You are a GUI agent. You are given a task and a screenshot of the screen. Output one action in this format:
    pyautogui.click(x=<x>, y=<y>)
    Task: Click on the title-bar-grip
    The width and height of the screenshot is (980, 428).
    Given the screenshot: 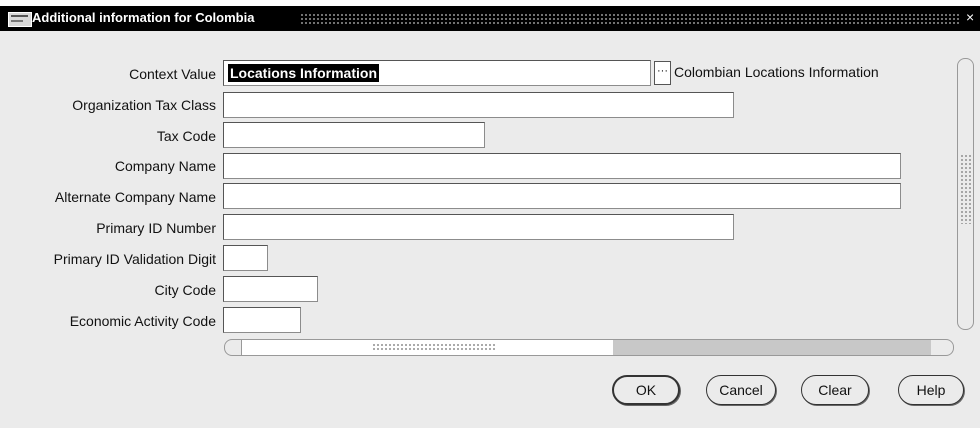 What is the action you would take?
    pyautogui.click(x=630, y=18)
    